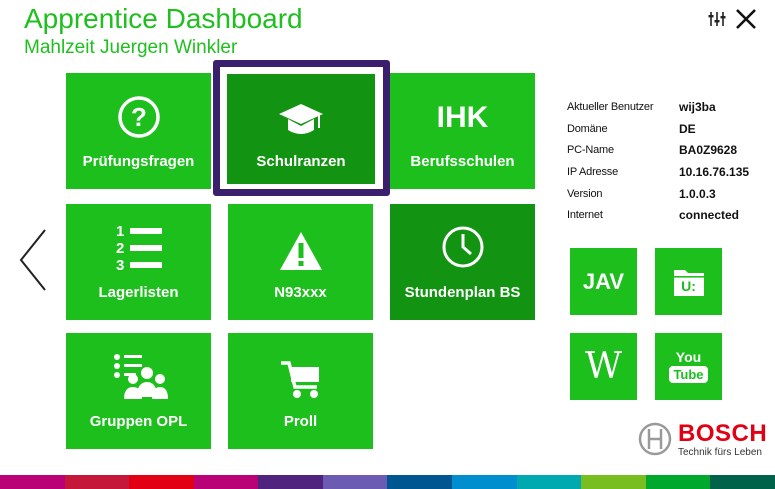 Image resolution: width=775 pixels, height=489 pixels. What do you see at coordinates (300, 421) in the screenshot?
I see `tile-label: Proll` at bounding box center [300, 421].